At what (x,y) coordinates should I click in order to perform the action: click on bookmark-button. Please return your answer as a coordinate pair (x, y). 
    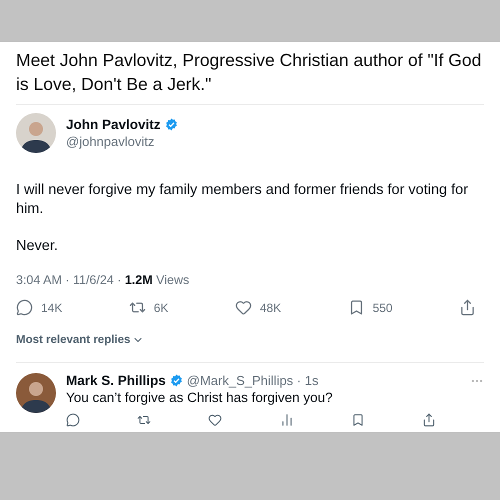
    Looking at the image, I should click on (357, 420).